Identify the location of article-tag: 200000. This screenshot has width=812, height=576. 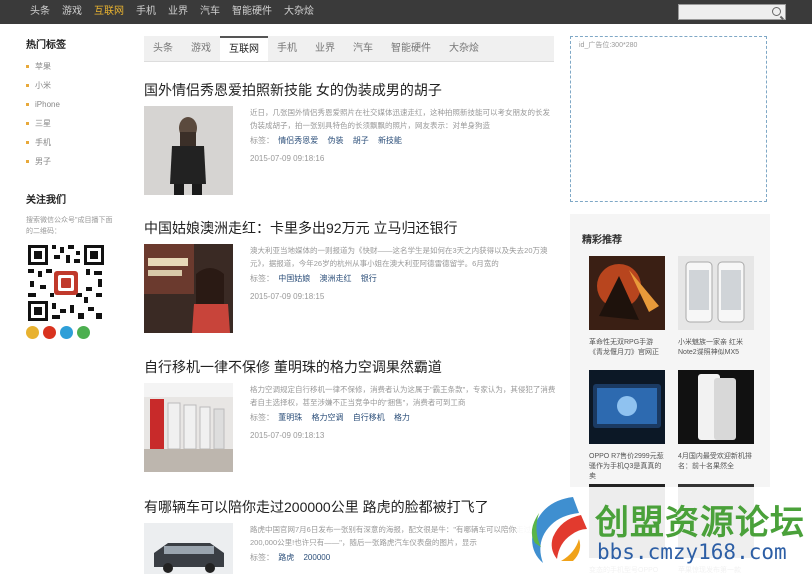
(316, 557).